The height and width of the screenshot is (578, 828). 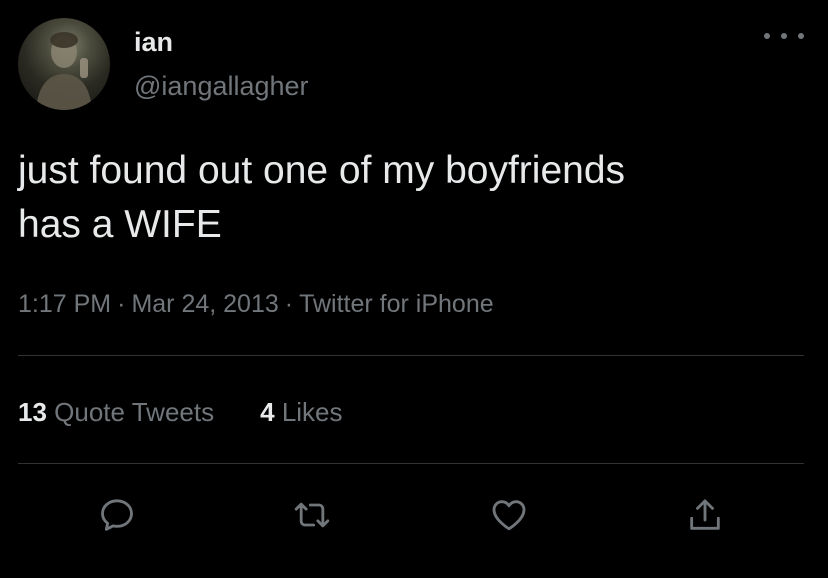 What do you see at coordinates (153, 42) in the screenshot?
I see `display-name: ian` at bounding box center [153, 42].